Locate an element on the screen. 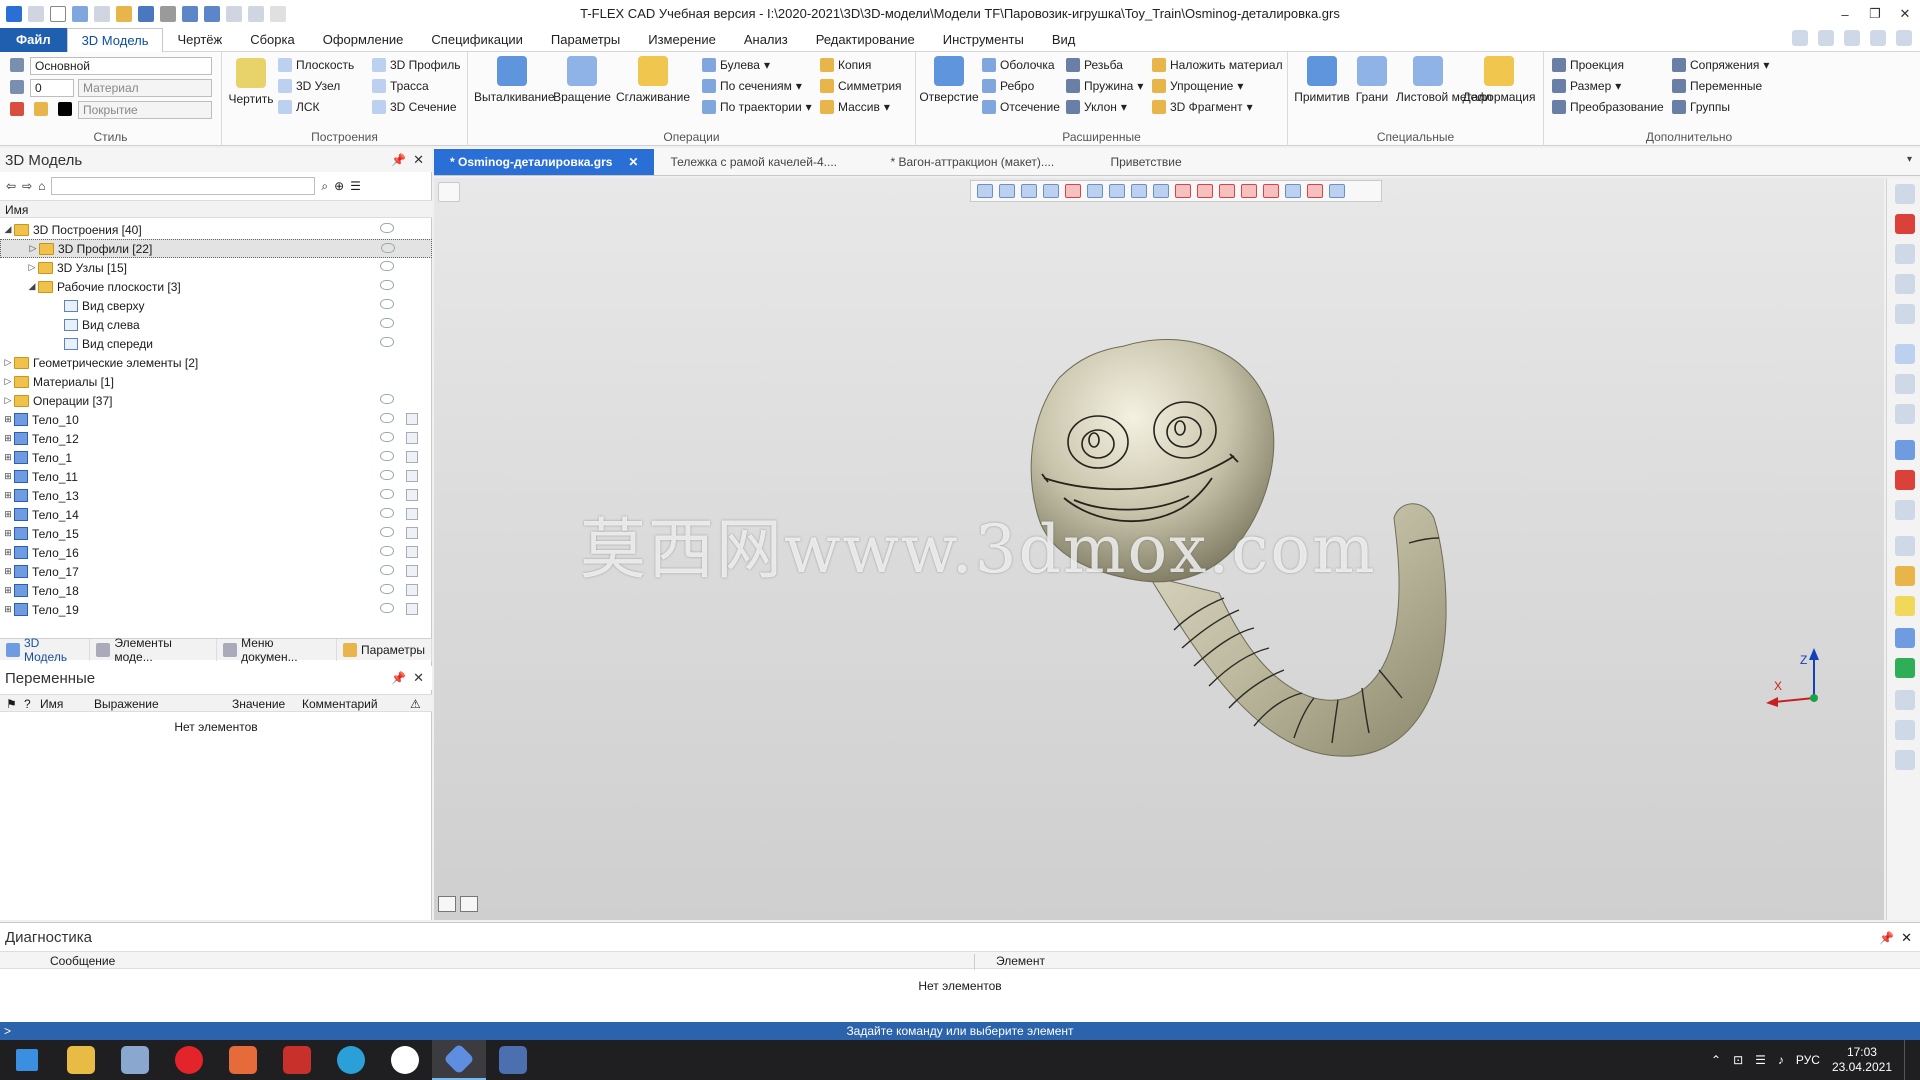  list-options-icon: ☰ is located at coordinates (355, 186).